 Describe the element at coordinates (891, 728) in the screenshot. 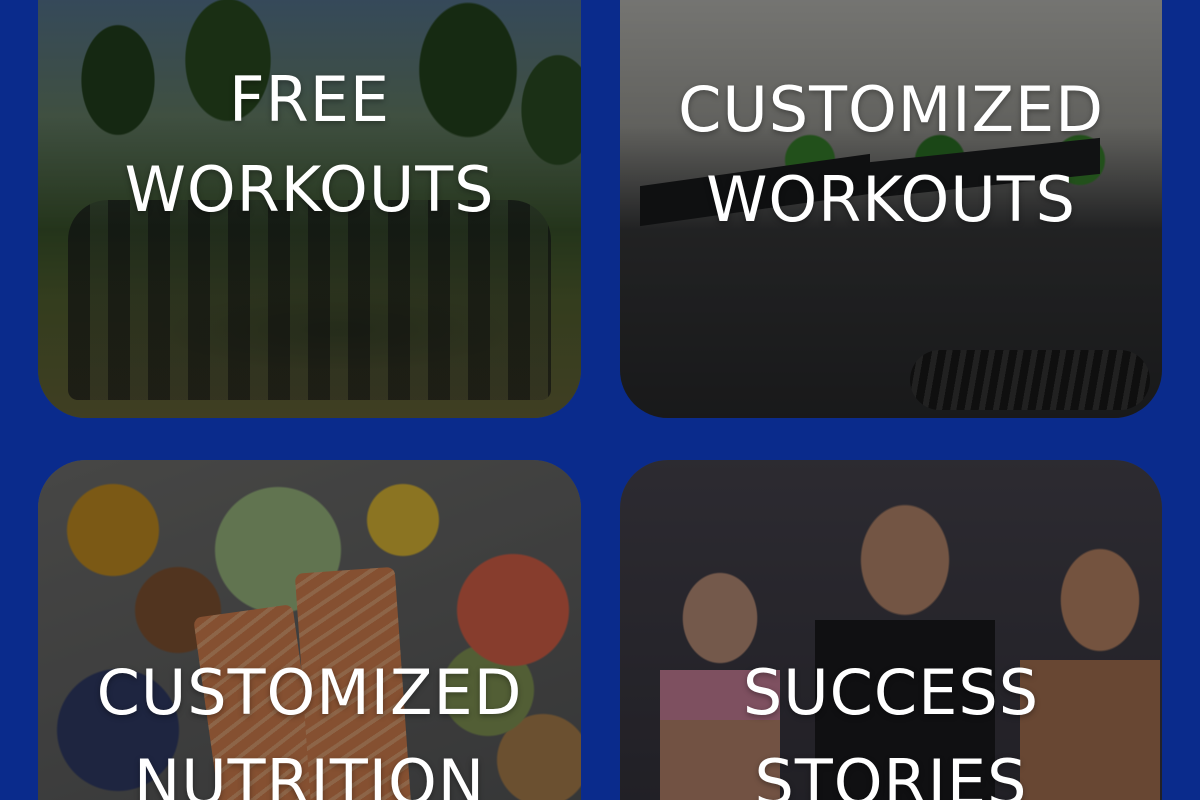

I see `success-stories-title: SUCCESS STORIES` at that location.